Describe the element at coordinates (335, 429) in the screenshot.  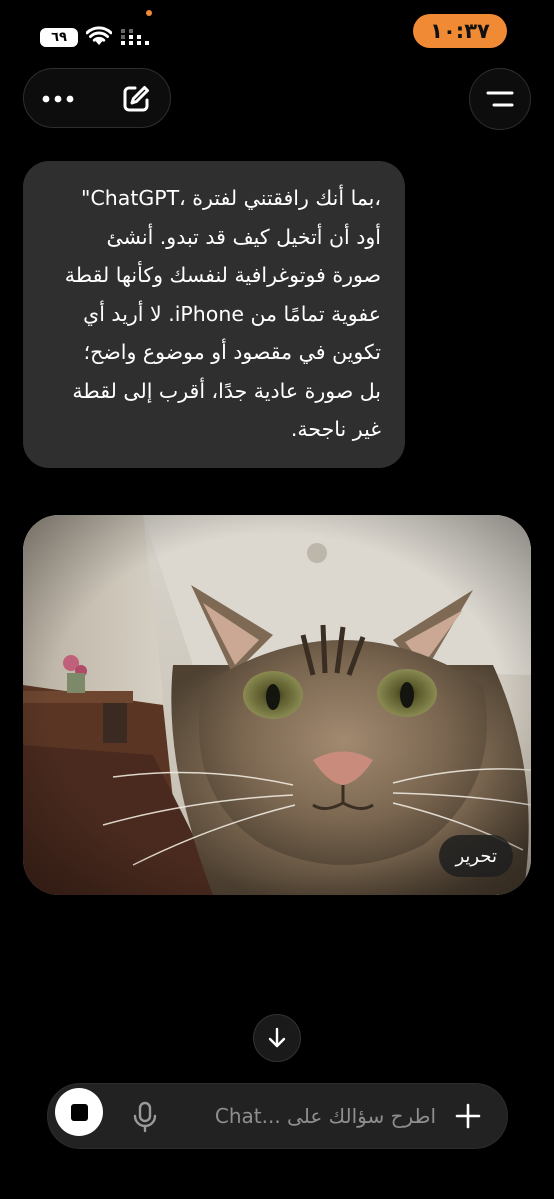
I see `message-line: غير ناجحة.` at that location.